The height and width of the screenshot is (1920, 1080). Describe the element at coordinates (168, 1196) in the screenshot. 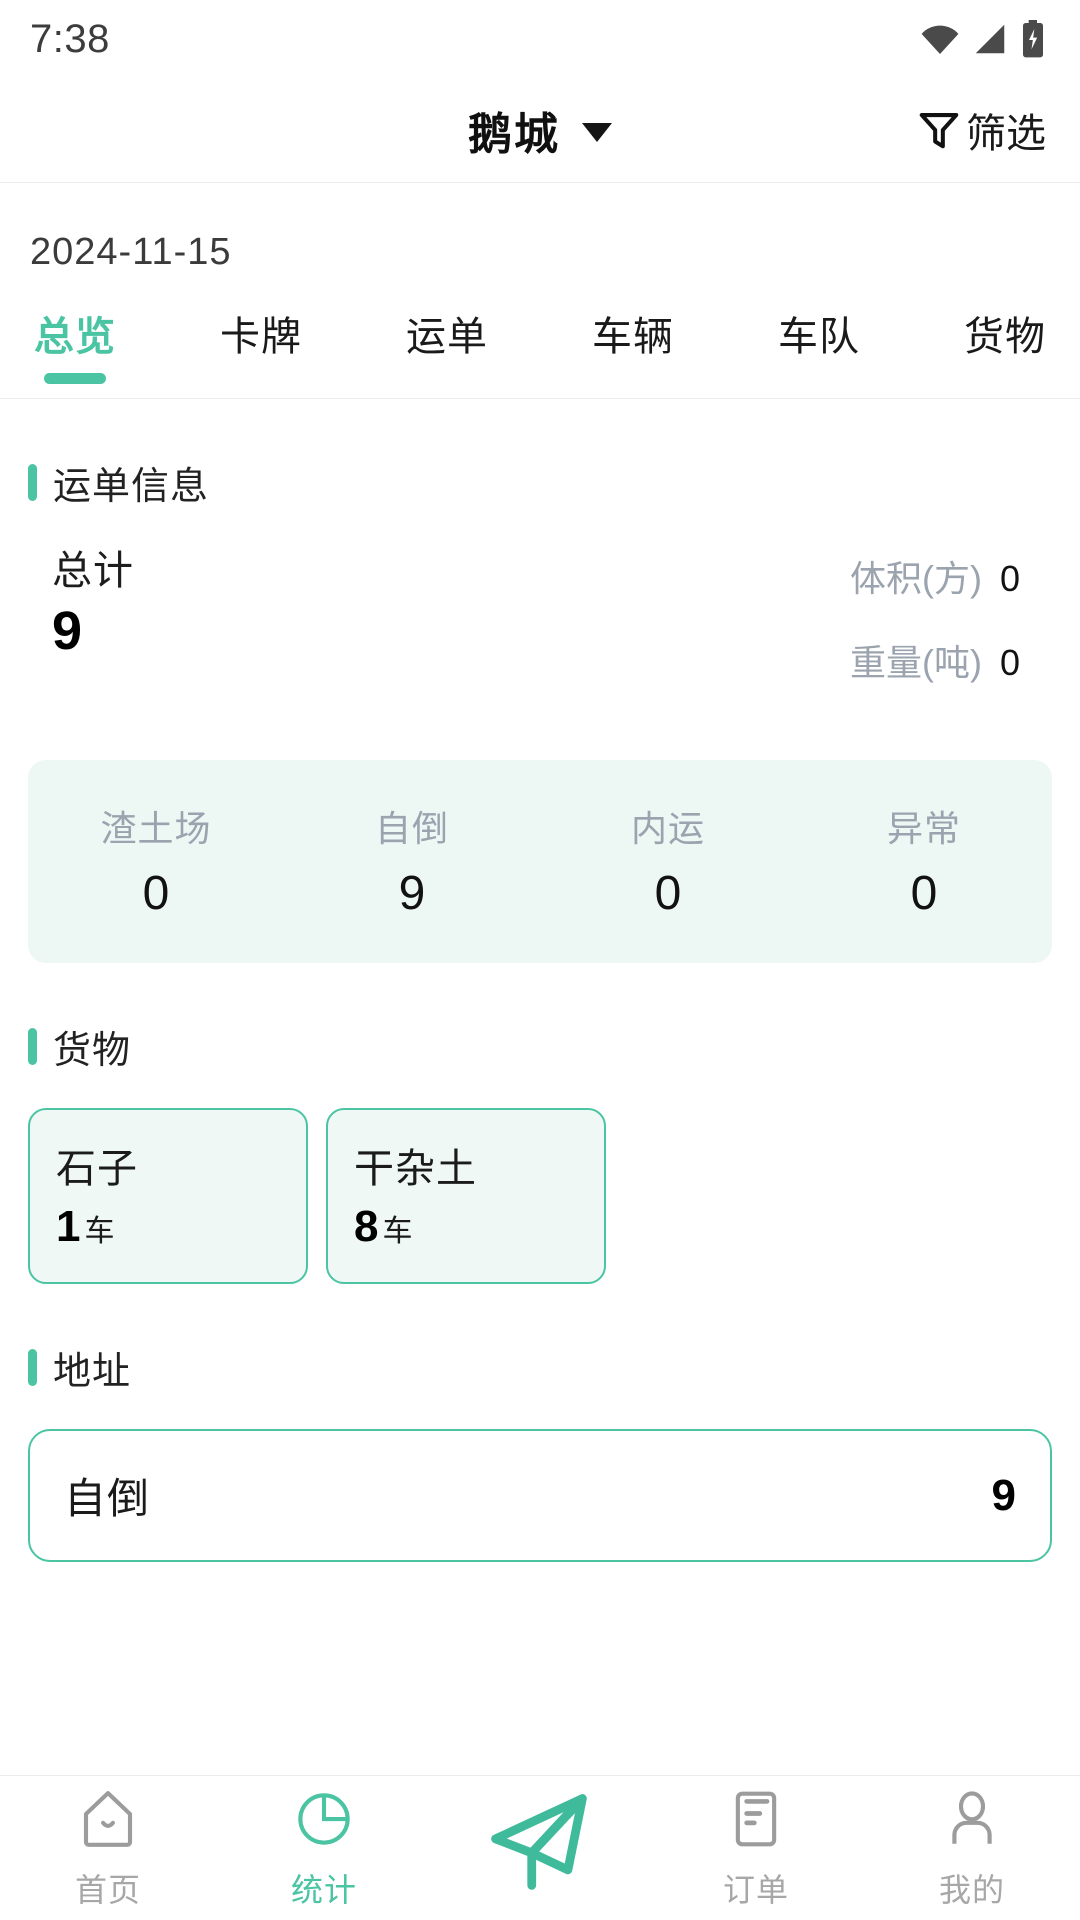

I see `cargo-card: 石子 1 车` at that location.